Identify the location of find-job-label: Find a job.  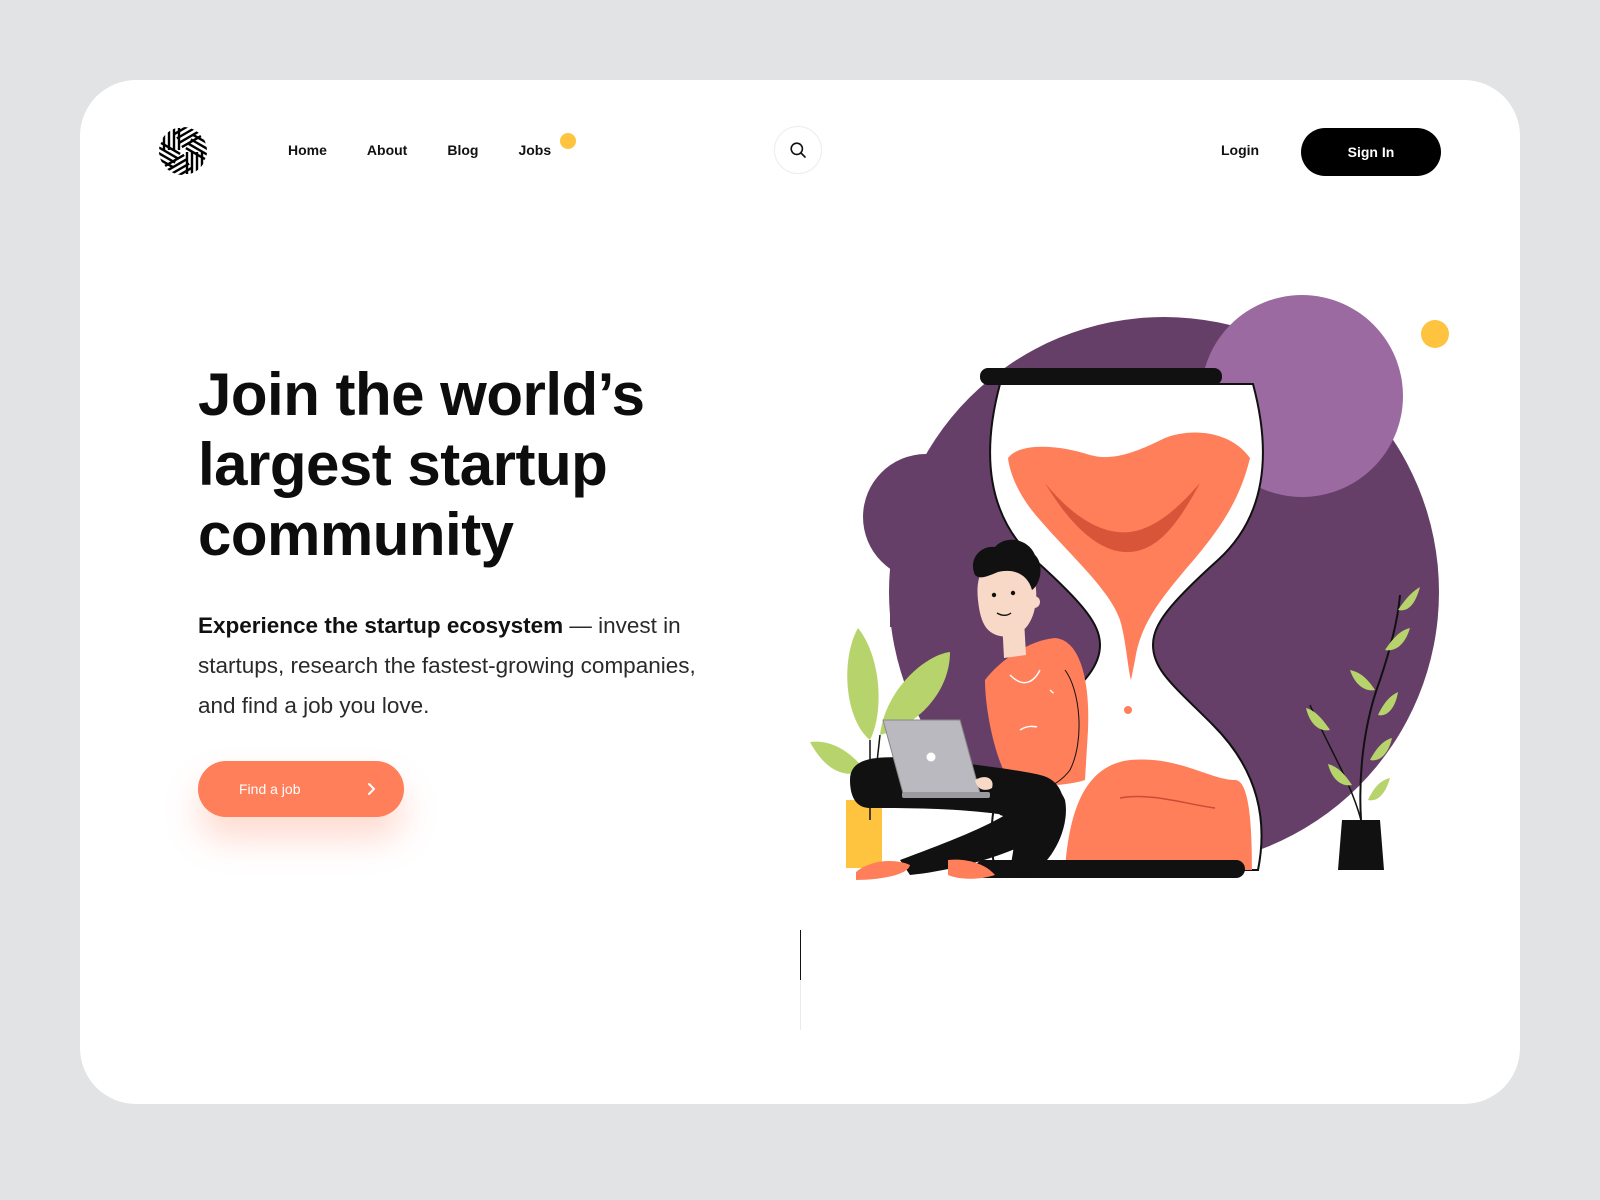
(270, 789).